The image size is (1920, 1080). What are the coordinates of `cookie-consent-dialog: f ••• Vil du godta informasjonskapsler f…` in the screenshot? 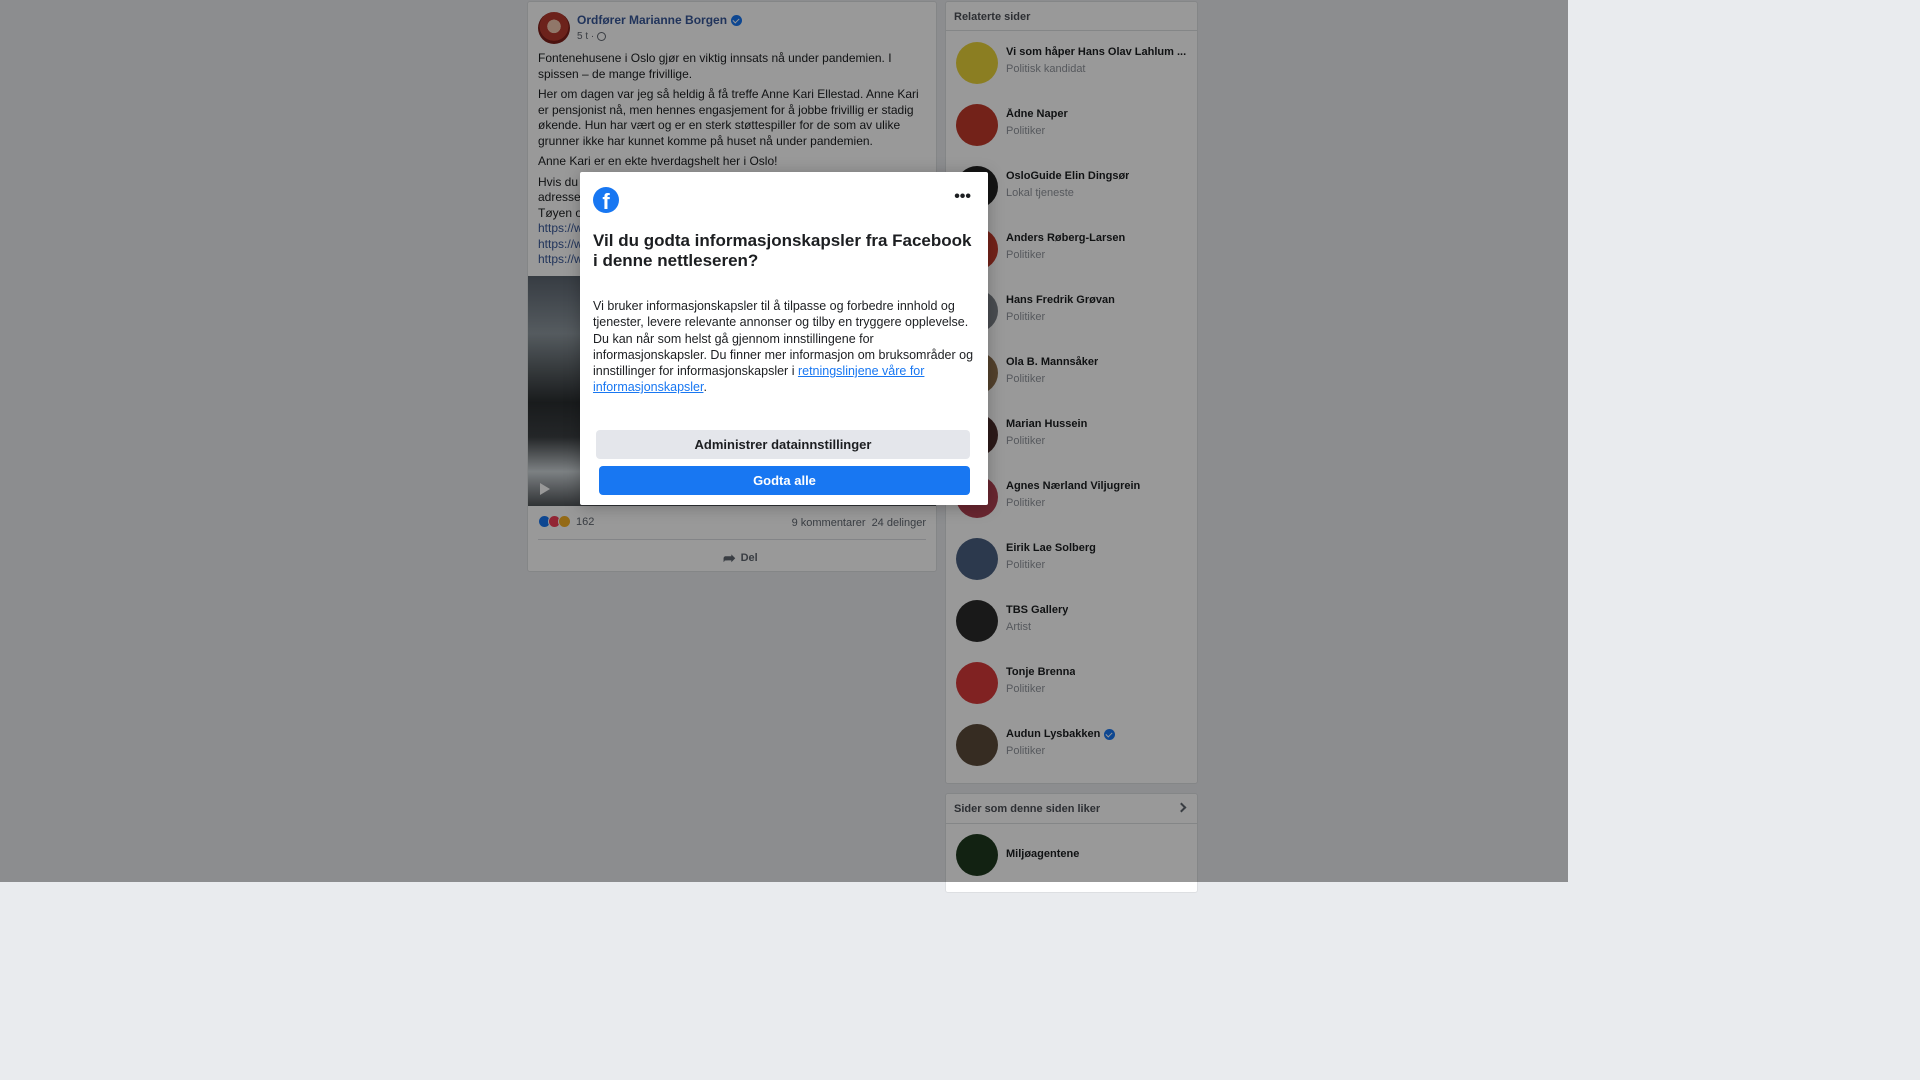 It's located at (784, 338).